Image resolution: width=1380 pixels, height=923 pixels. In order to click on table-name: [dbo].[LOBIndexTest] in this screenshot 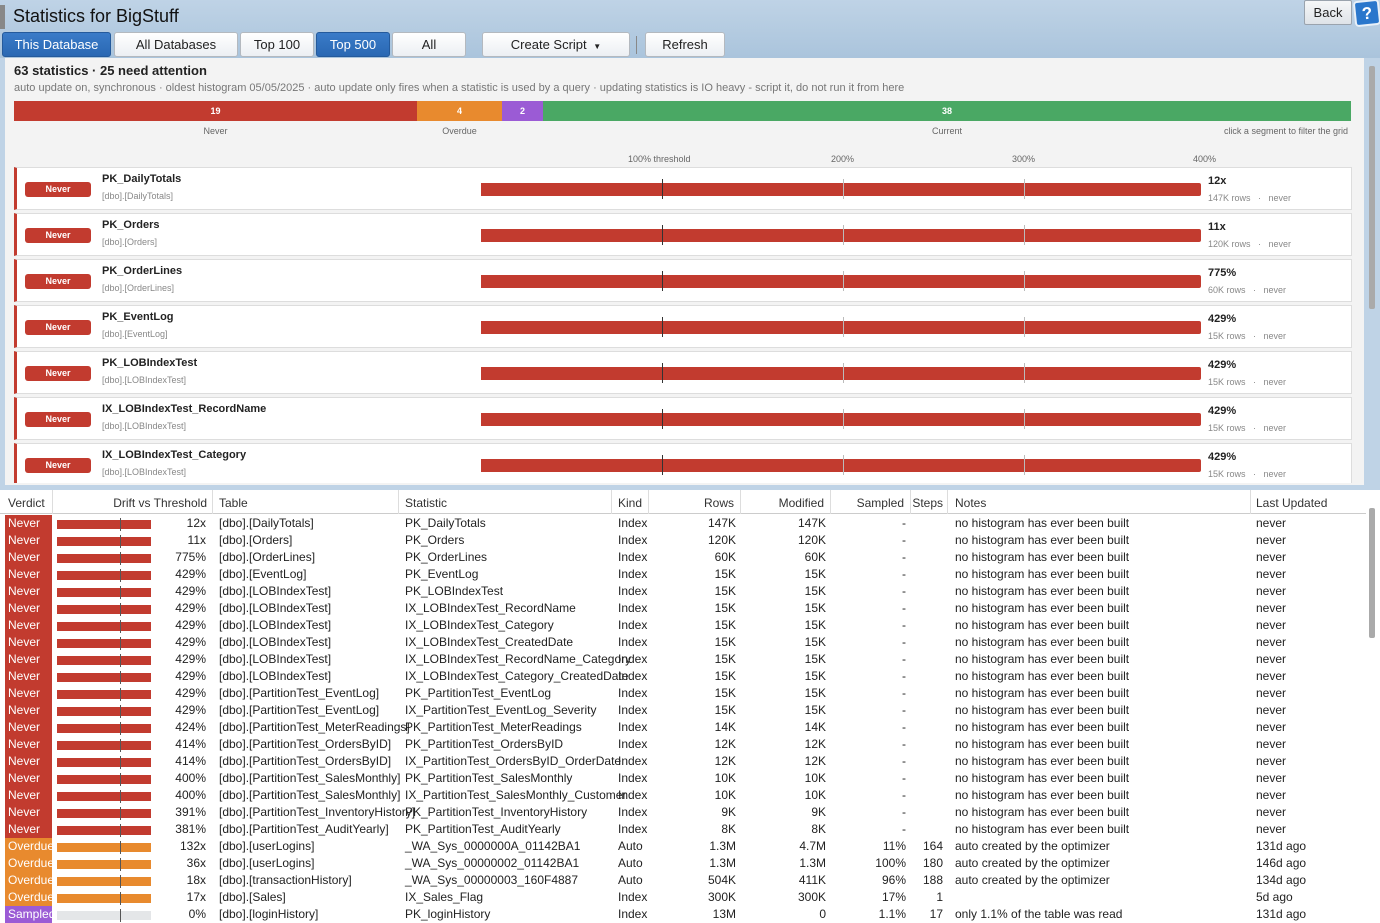, I will do `click(144, 380)`.